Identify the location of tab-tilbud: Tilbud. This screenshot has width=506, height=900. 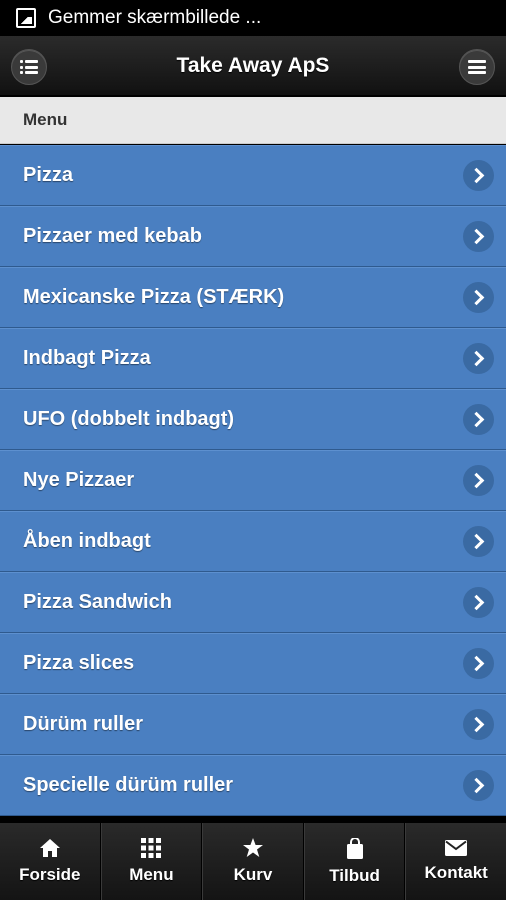
(354, 861).